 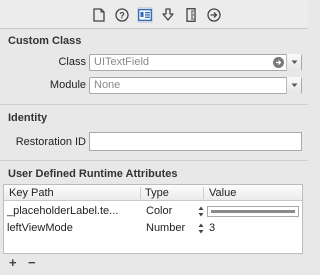 I want to click on class-label: Class, so click(x=72, y=62).